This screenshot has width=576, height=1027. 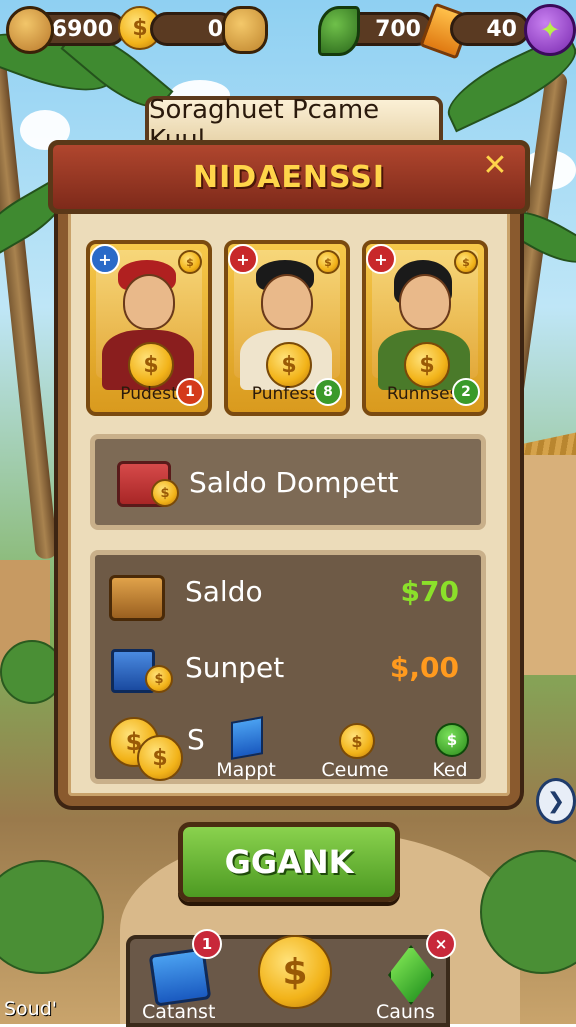 What do you see at coordinates (466, 392) in the screenshot?
I see `level-badge: 2` at bounding box center [466, 392].